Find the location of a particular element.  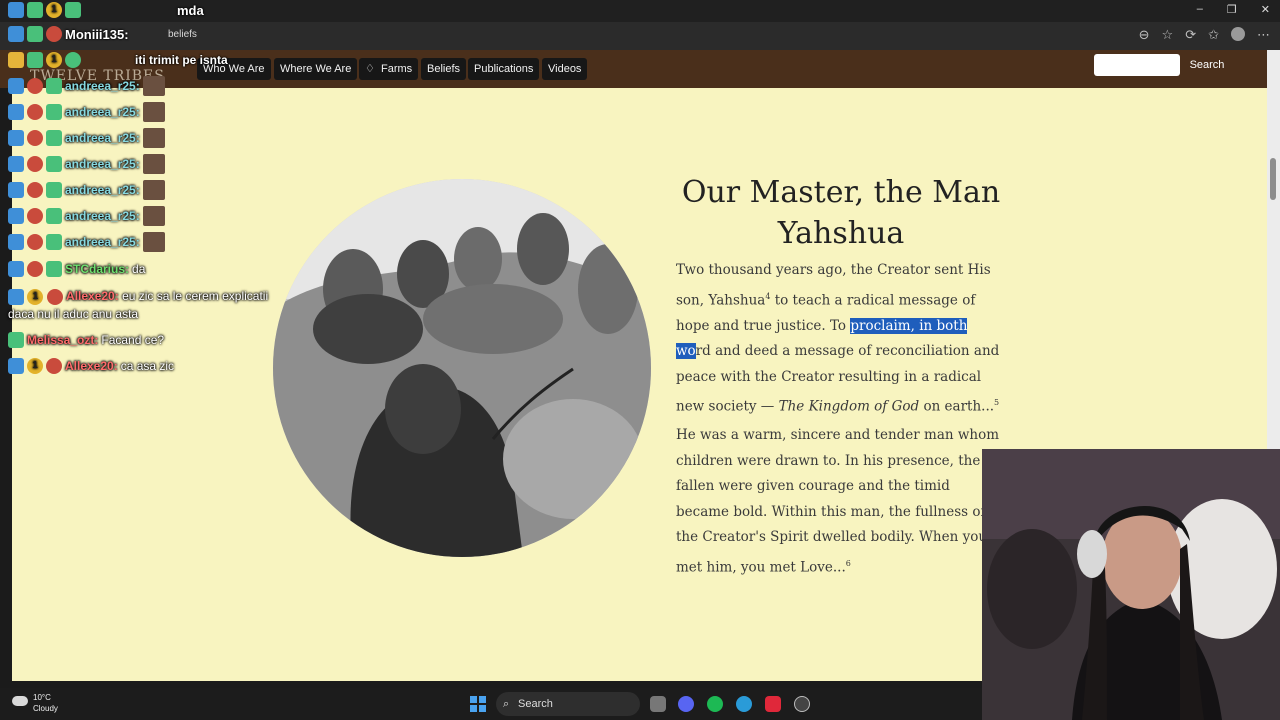

windows-start-icon is located at coordinates (478, 704).